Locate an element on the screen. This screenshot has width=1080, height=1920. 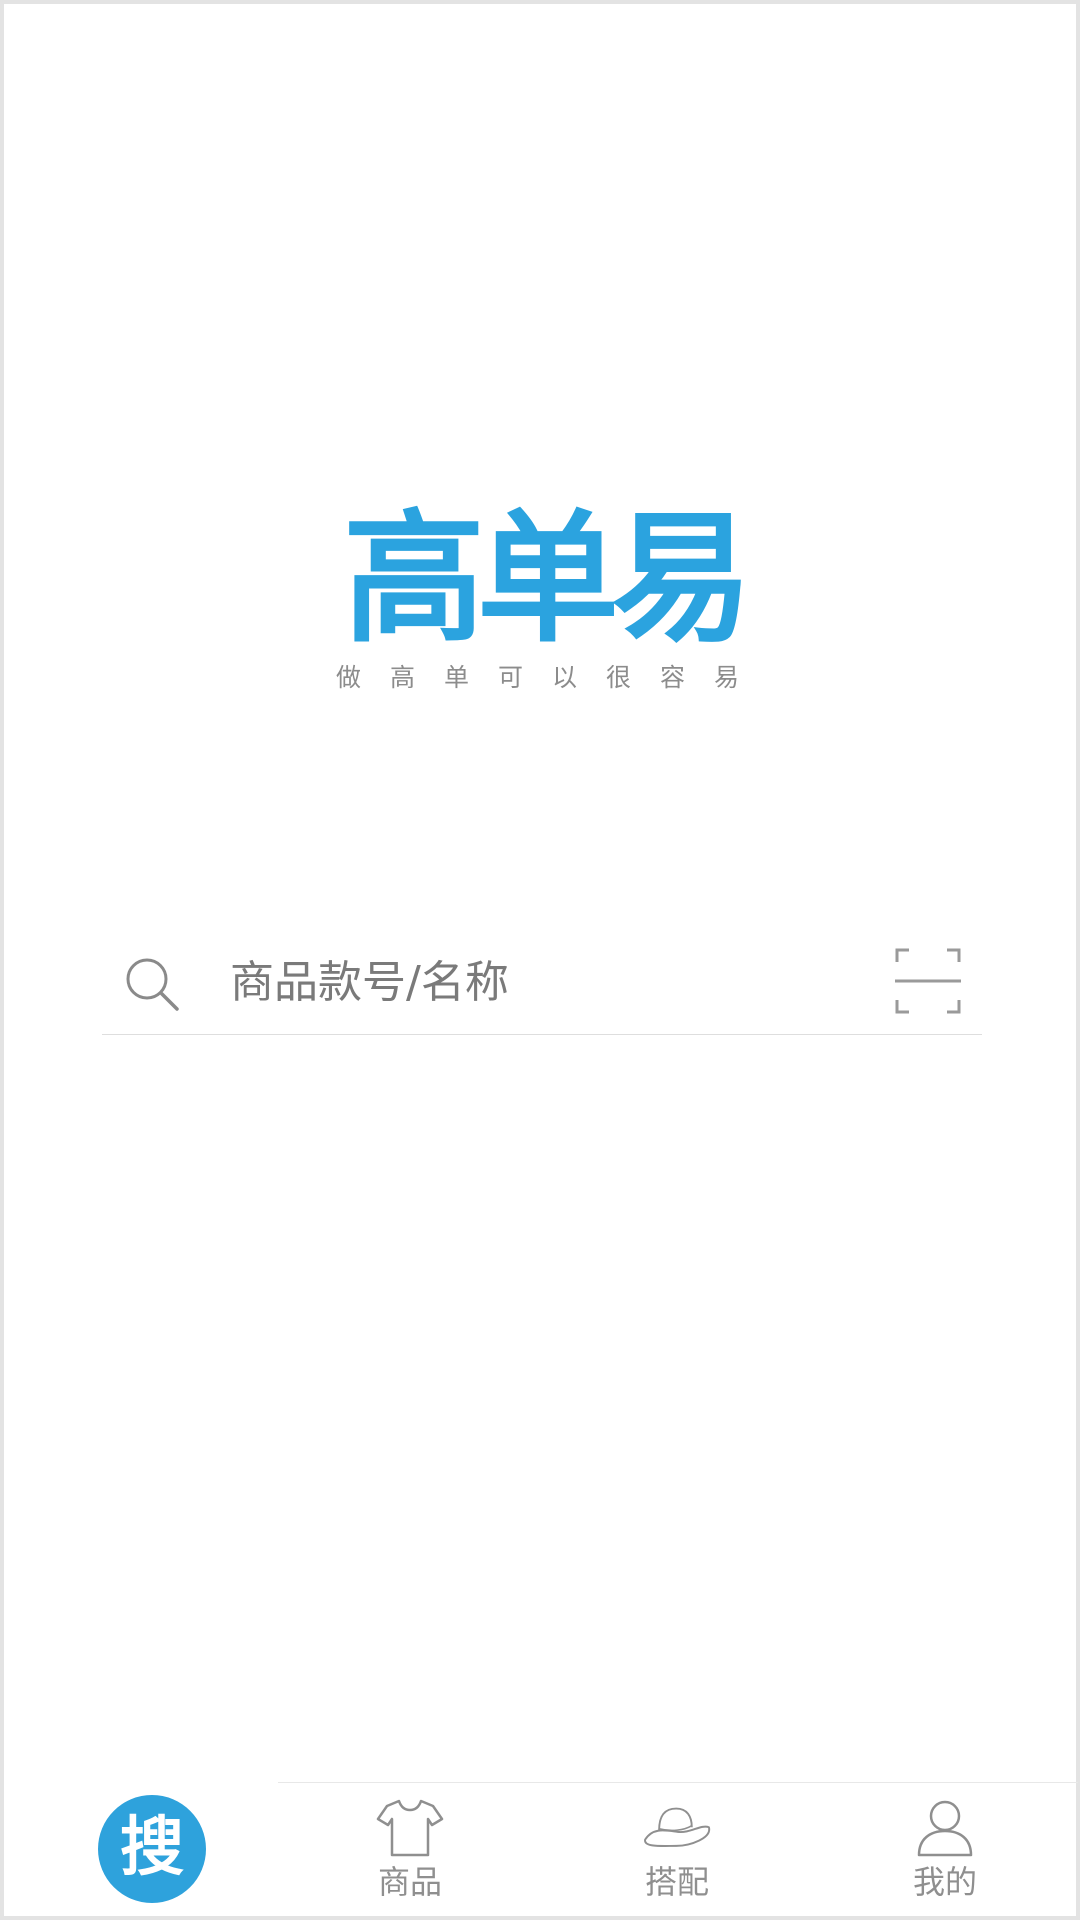
search-bar is located at coordinates (542, 984).